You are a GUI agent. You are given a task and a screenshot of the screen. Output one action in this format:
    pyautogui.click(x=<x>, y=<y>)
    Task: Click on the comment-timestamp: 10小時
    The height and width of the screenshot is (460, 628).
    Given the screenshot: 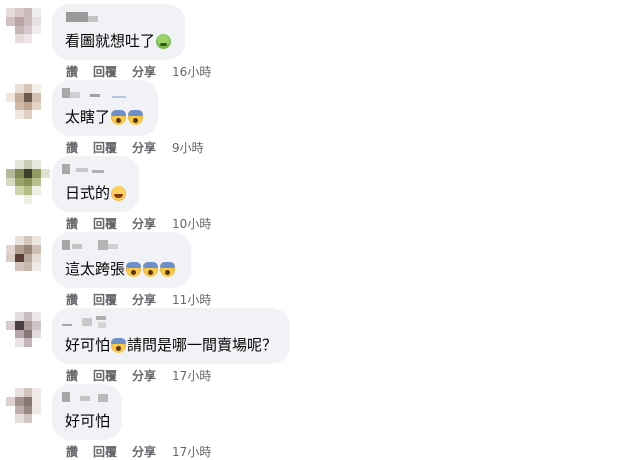 What is the action you would take?
    pyautogui.click(x=191, y=224)
    